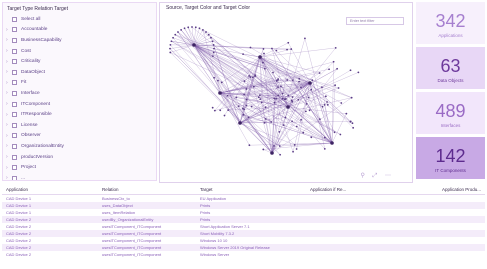  What do you see at coordinates (151, 189) in the screenshot?
I see `col-header-relation: Relation` at bounding box center [151, 189].